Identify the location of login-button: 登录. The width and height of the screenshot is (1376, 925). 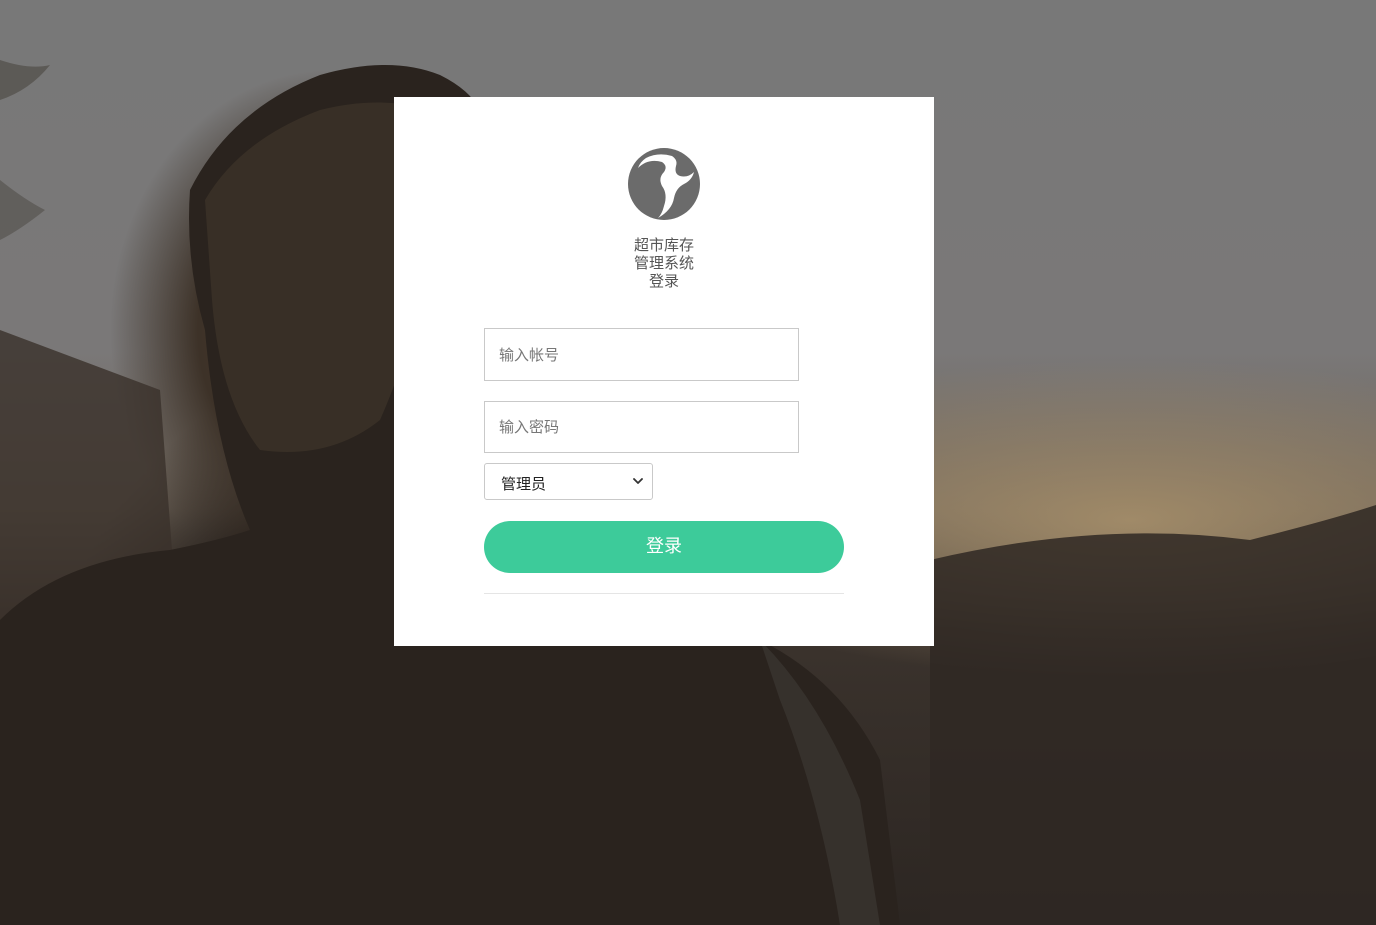
(664, 547).